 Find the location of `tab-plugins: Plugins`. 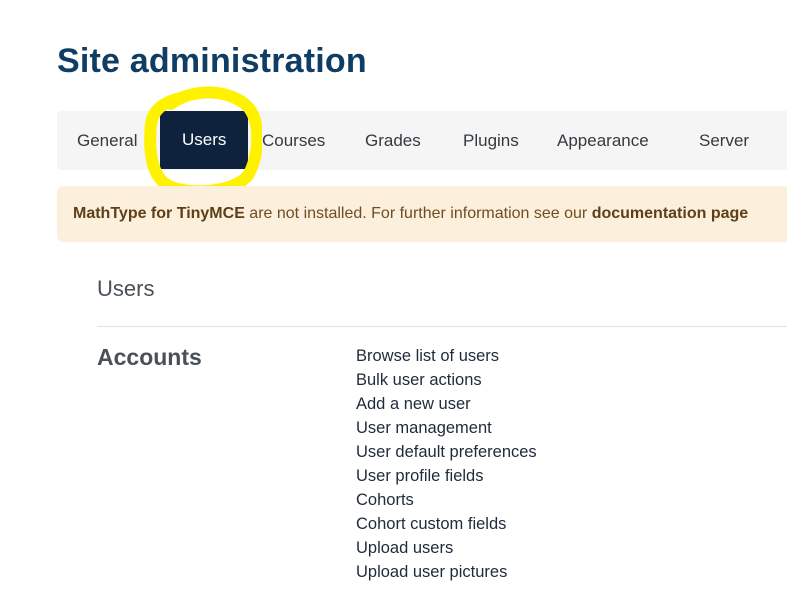

tab-plugins: Plugins is located at coordinates (491, 140).